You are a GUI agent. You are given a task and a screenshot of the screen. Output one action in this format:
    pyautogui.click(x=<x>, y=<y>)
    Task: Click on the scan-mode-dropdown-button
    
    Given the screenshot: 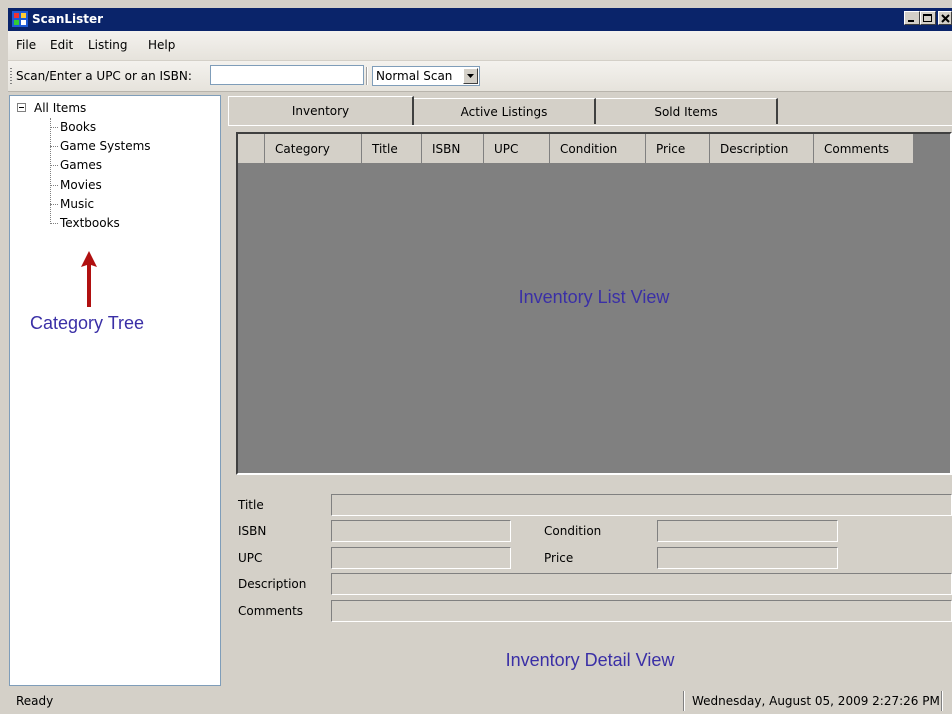 What is the action you would take?
    pyautogui.click(x=470, y=76)
    